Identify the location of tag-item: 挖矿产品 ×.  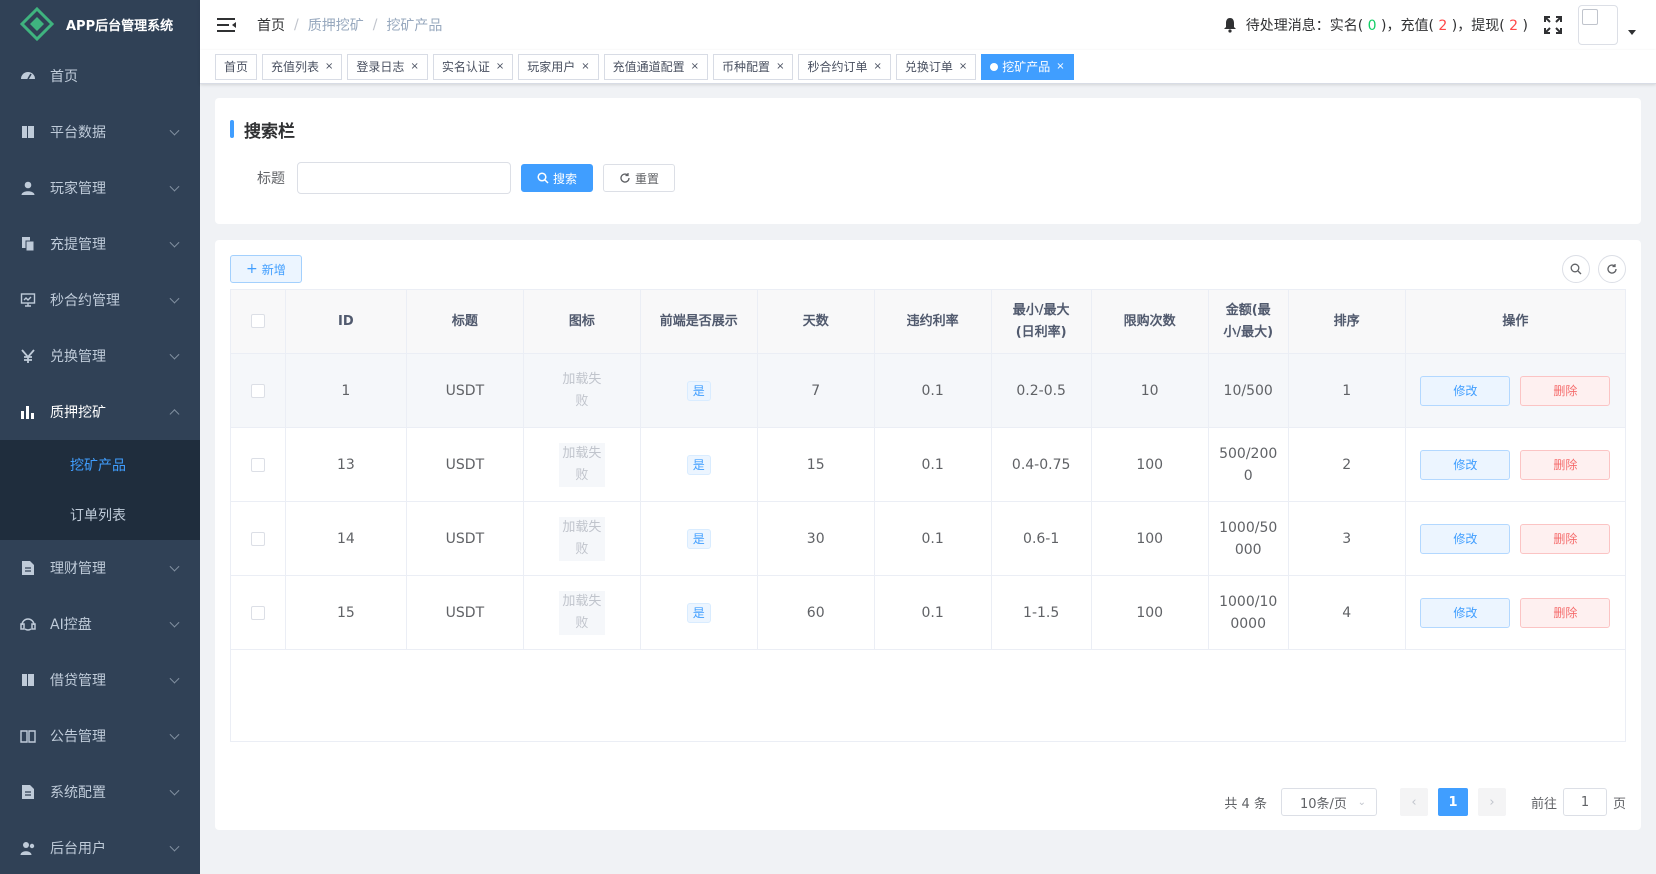
(1027, 66).